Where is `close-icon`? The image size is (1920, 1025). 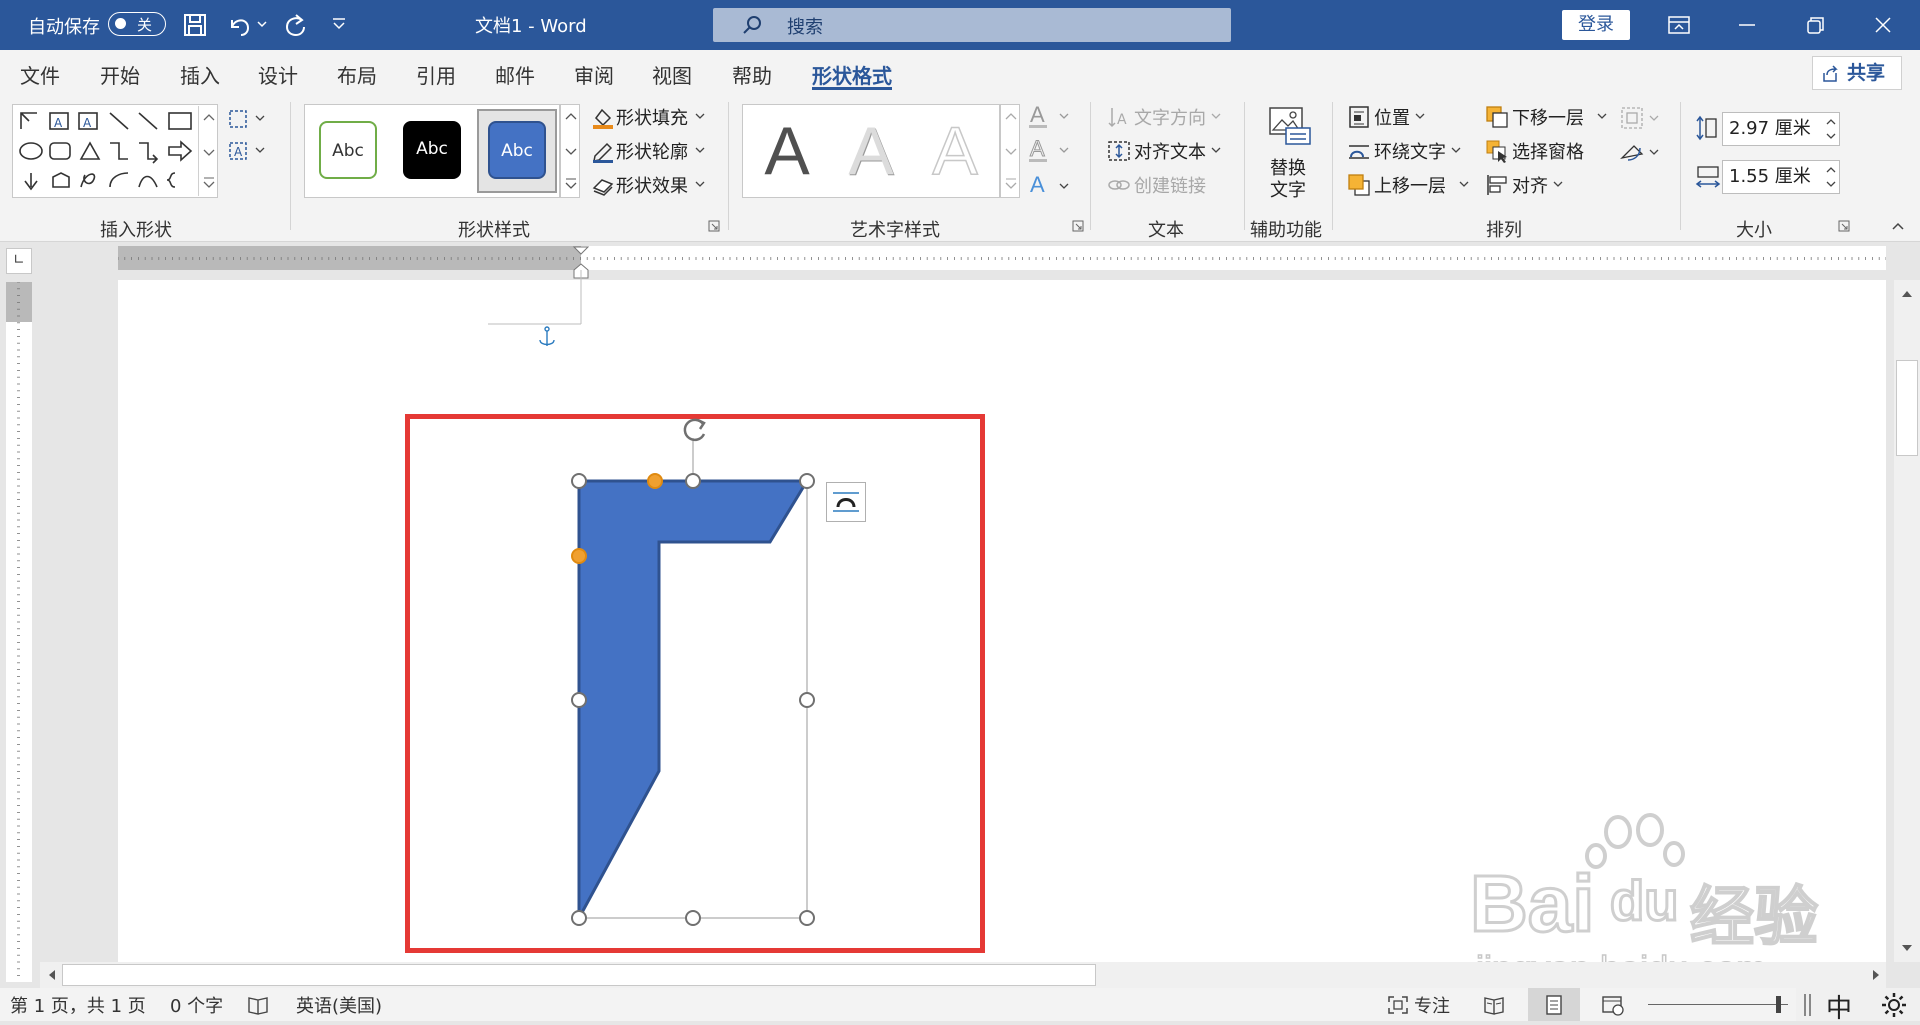 close-icon is located at coordinates (1883, 25).